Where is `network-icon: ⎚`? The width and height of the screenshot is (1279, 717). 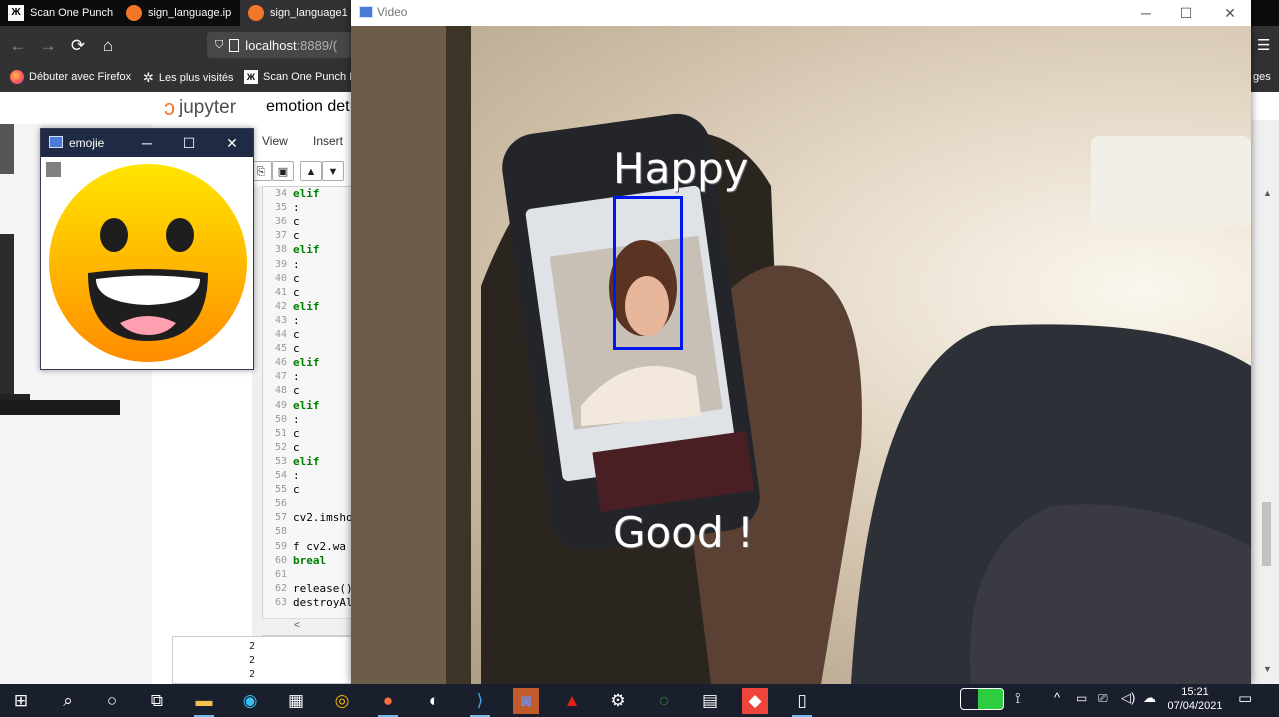
network-icon: ⎚ is located at coordinates (1103, 698).